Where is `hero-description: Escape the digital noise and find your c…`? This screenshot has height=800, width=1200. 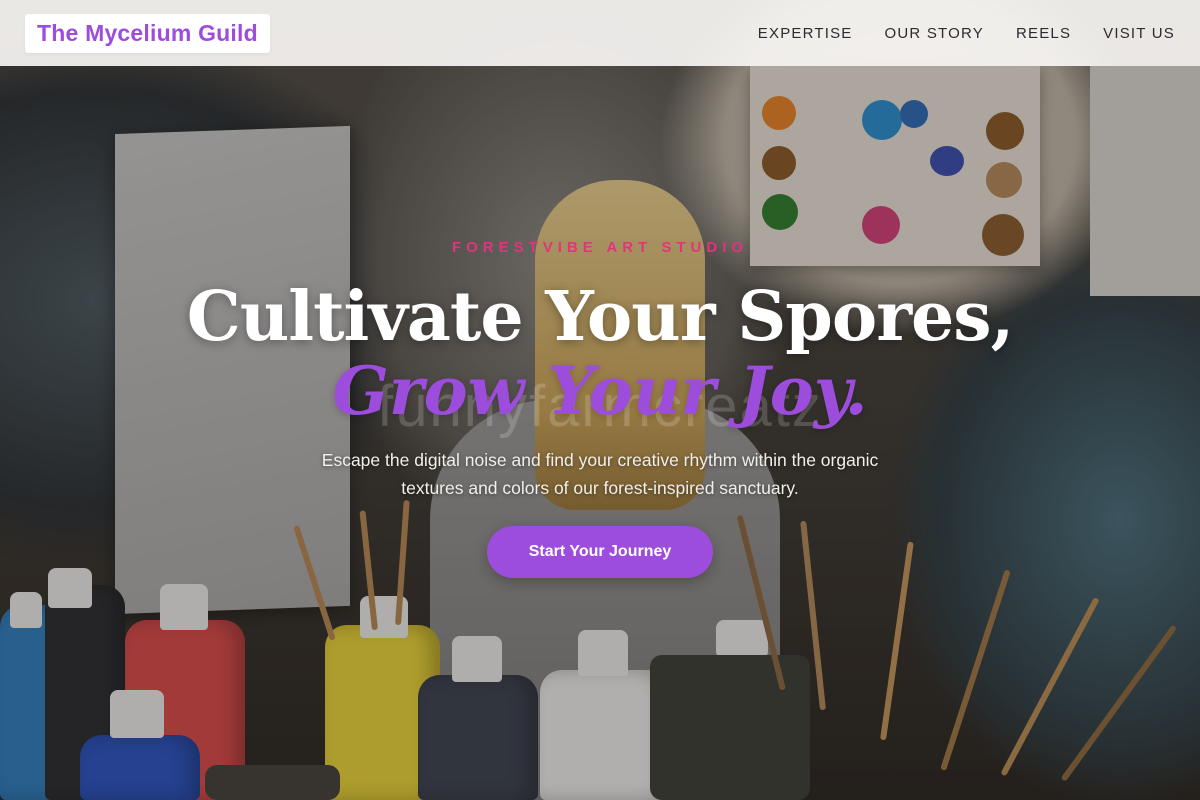 hero-description: Escape the digital noise and find your c… is located at coordinates (600, 474).